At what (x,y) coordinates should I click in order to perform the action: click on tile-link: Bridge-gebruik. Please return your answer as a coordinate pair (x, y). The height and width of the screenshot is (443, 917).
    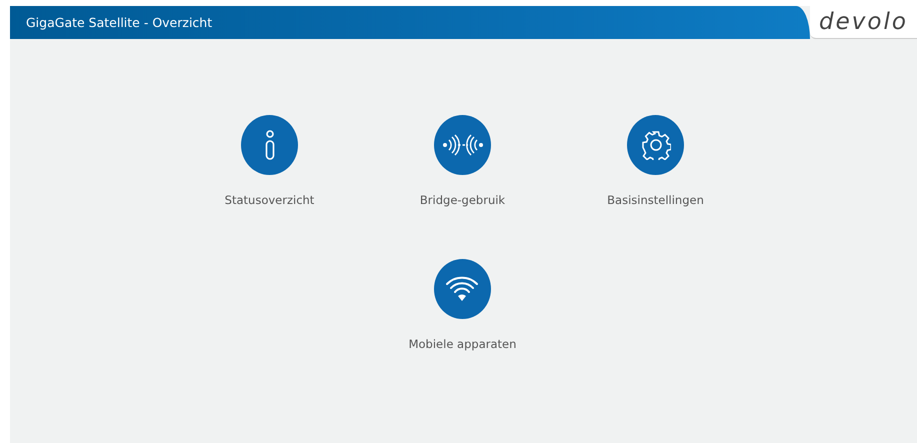
    Looking at the image, I should click on (463, 200).